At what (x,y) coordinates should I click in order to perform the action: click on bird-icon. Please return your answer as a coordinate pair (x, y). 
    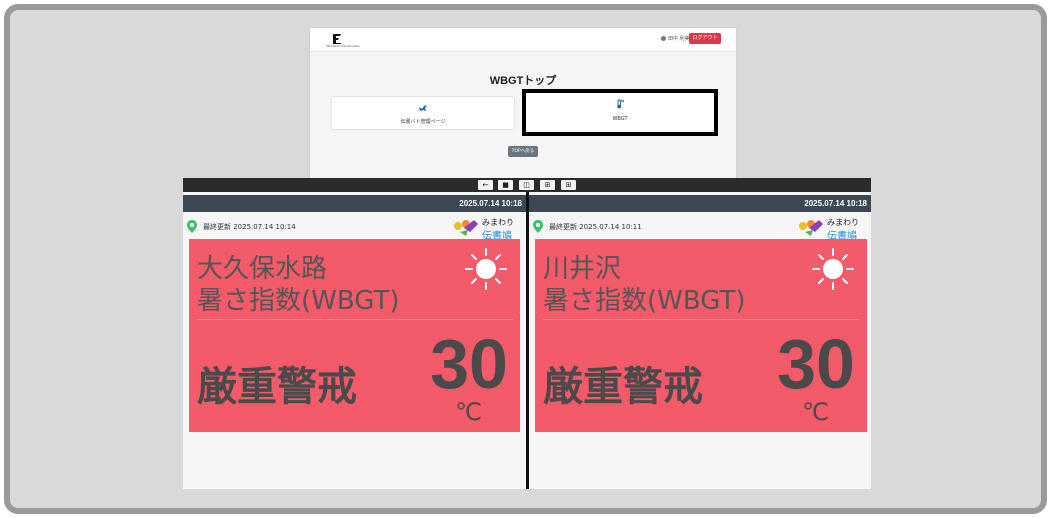
    Looking at the image, I should click on (423, 108).